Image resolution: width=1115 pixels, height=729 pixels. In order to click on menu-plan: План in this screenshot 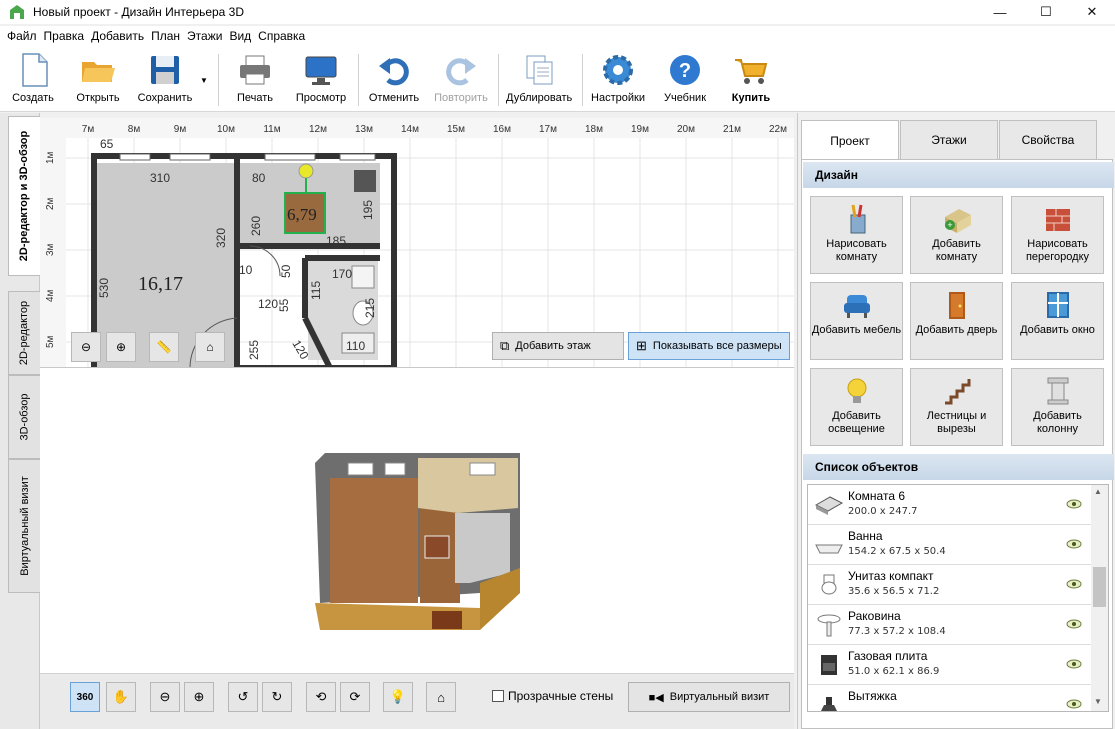, I will do `click(168, 36)`.